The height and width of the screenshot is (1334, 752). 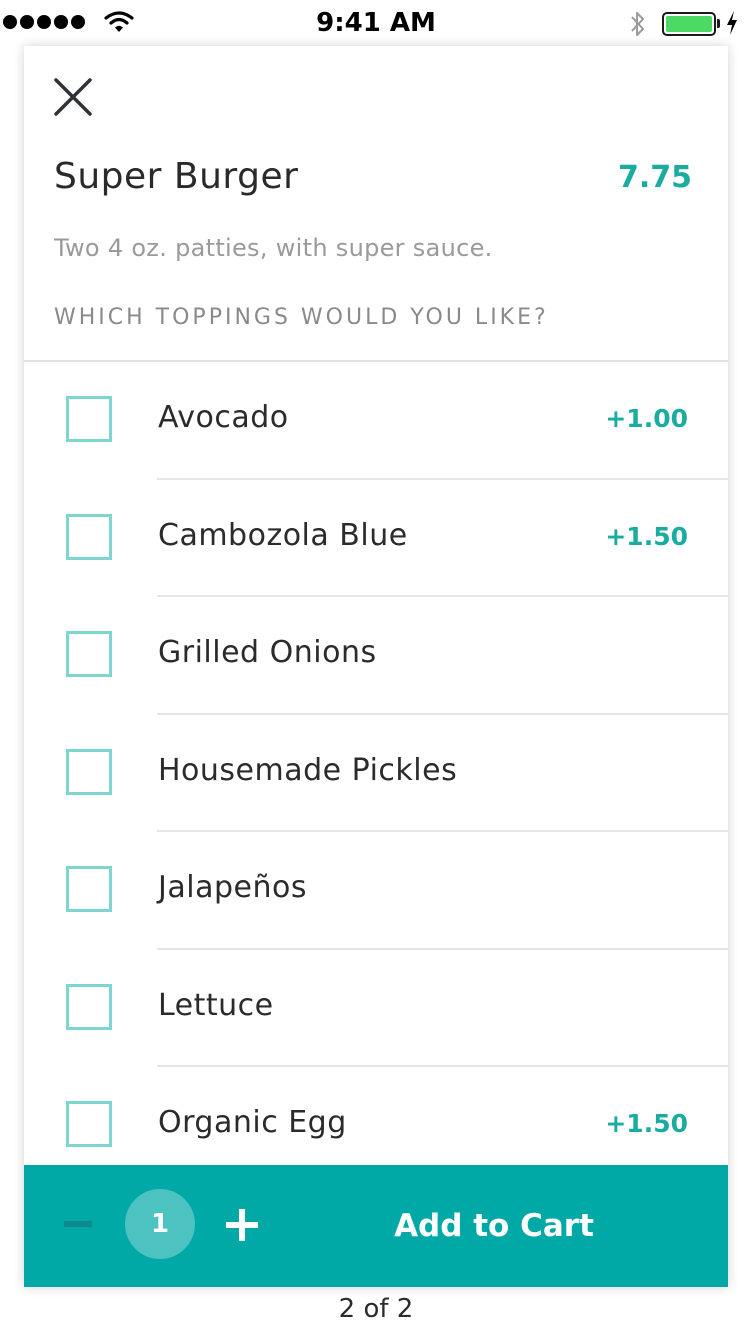 What do you see at coordinates (689, 24) in the screenshot?
I see `battery-icon` at bounding box center [689, 24].